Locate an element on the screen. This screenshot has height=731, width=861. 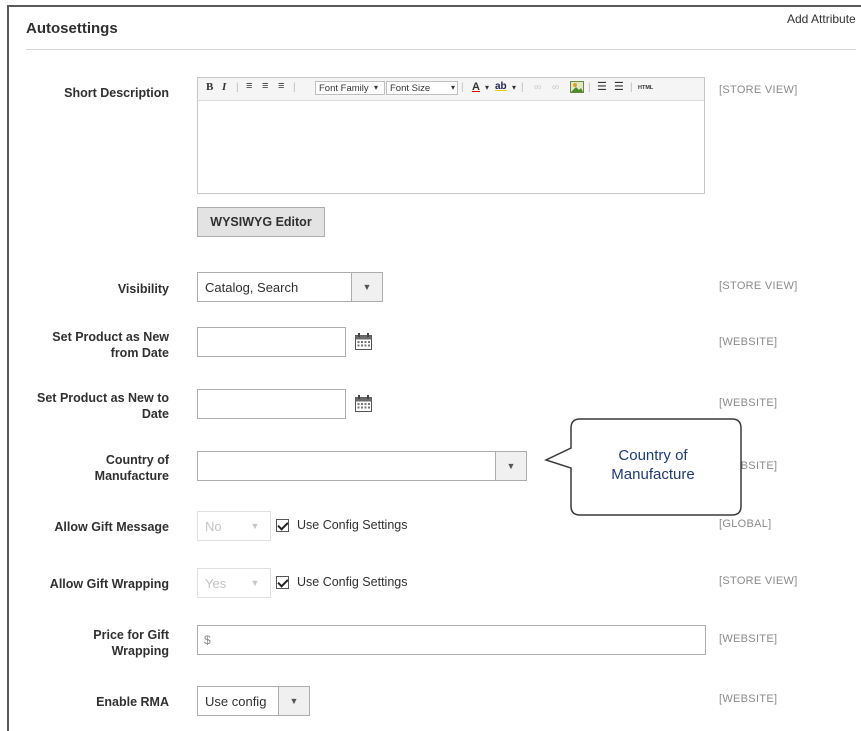
new-to-date-label: Set Product as New to Date is located at coordinates (103, 406).